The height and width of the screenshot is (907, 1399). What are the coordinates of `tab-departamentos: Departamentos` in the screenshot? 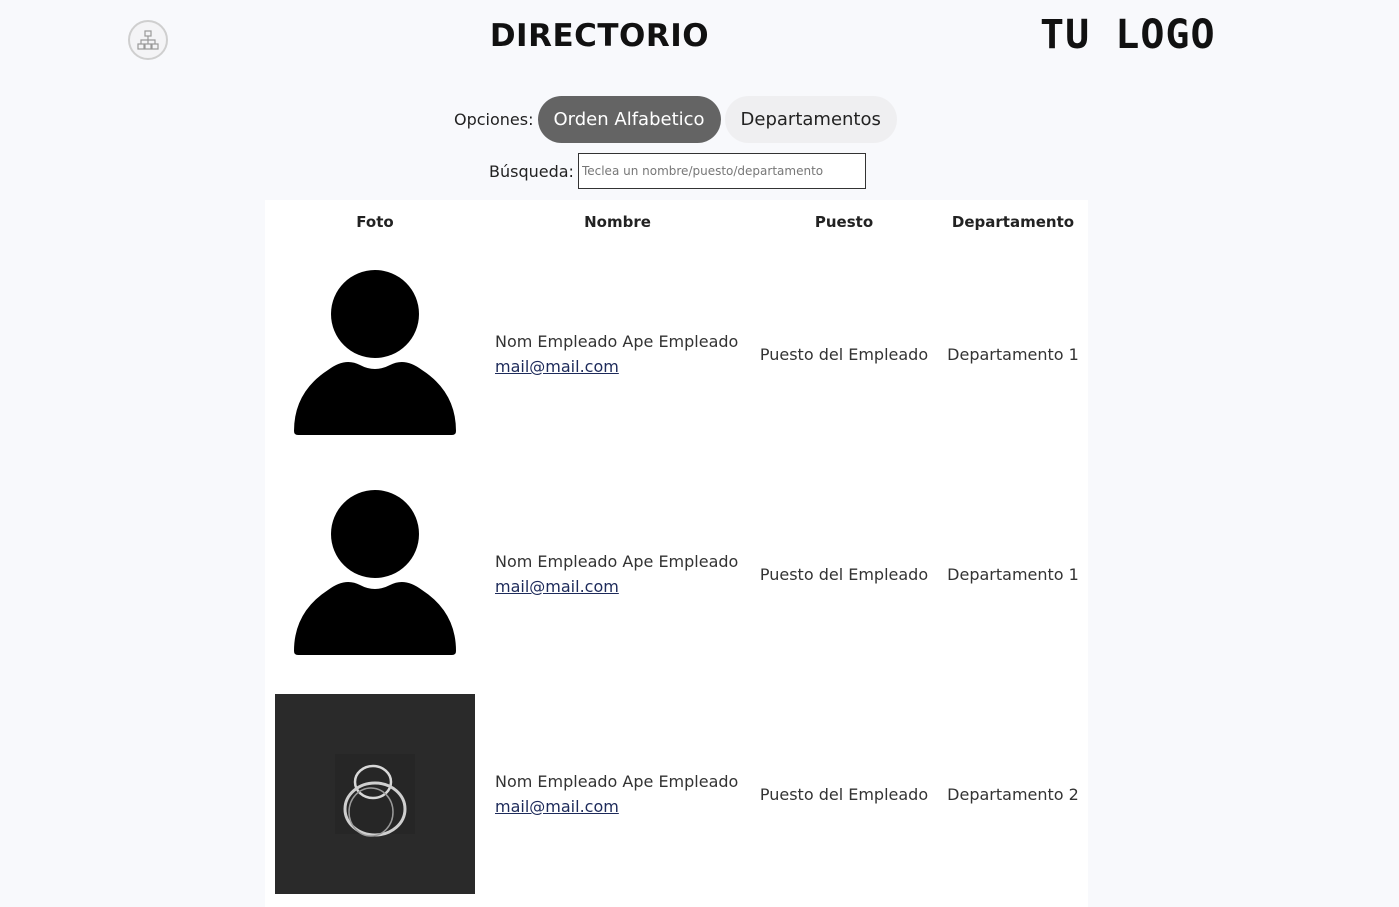 It's located at (810, 119).